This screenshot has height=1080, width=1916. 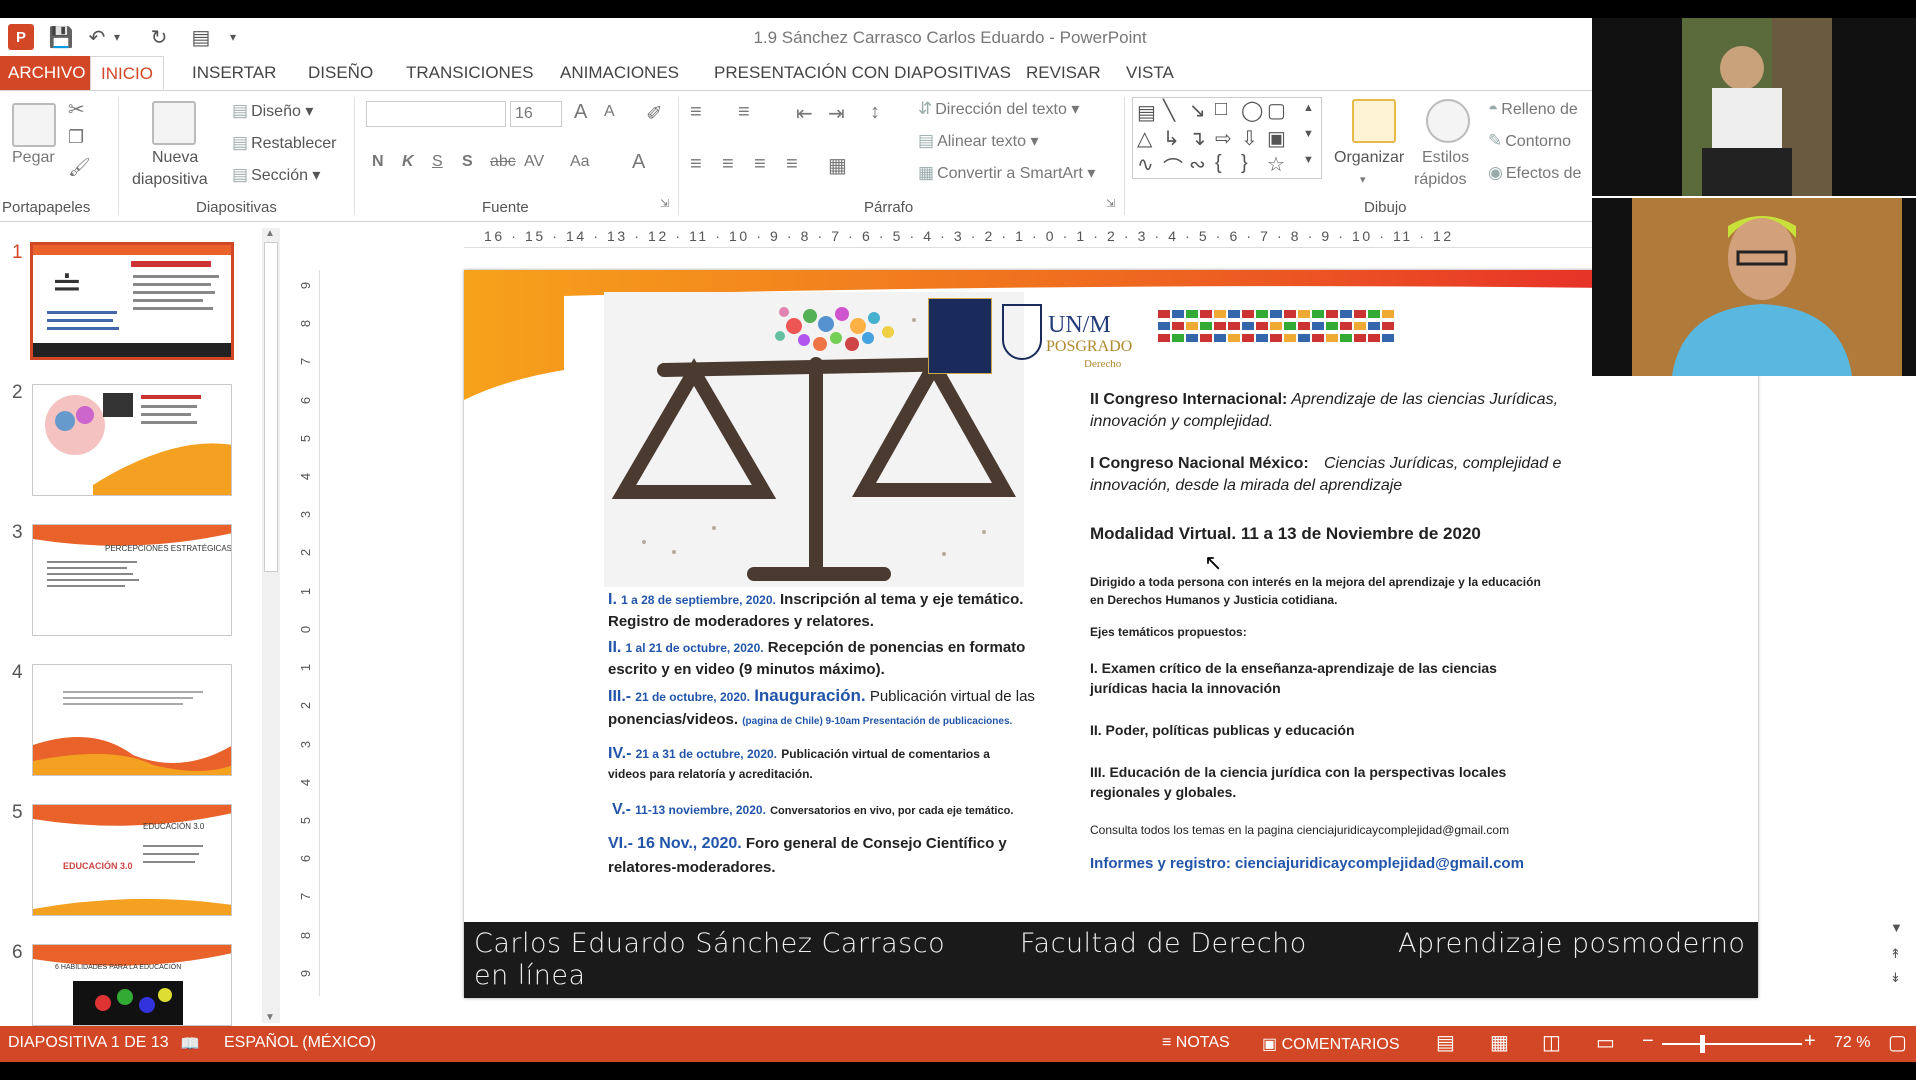 I want to click on triangle-shape-icon: △, so click(x=1144, y=138).